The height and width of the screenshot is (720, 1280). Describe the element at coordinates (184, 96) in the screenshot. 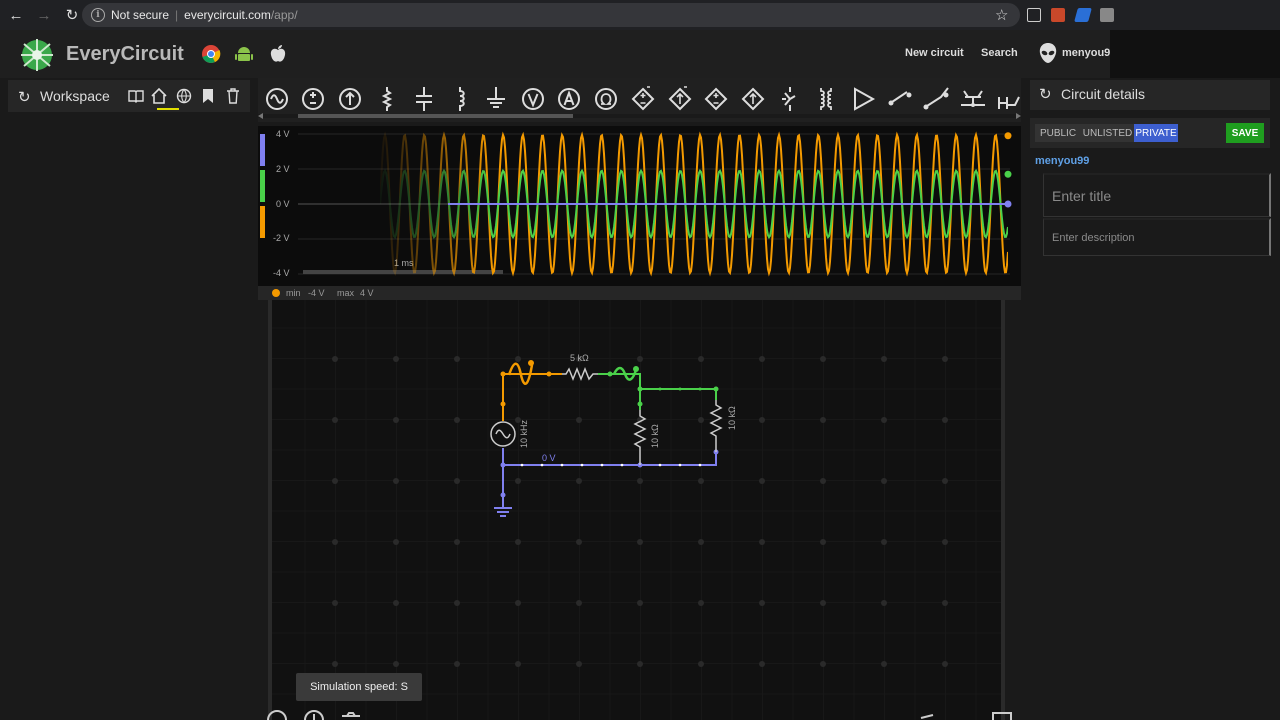

I see `globe-icon` at that location.